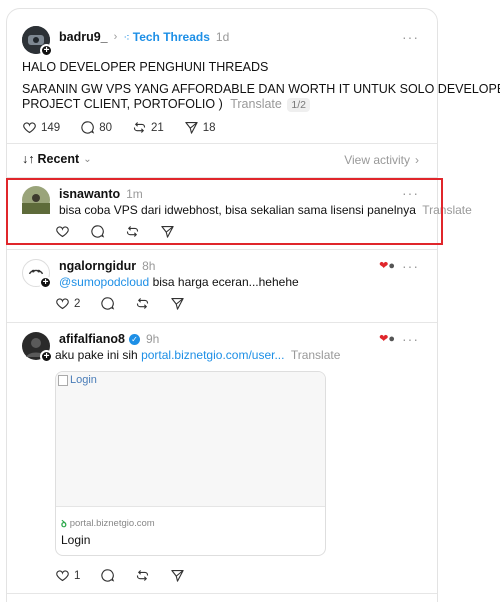 The height and width of the screenshot is (602, 500). I want to click on mention-link: @sumopodcloud, so click(104, 282).